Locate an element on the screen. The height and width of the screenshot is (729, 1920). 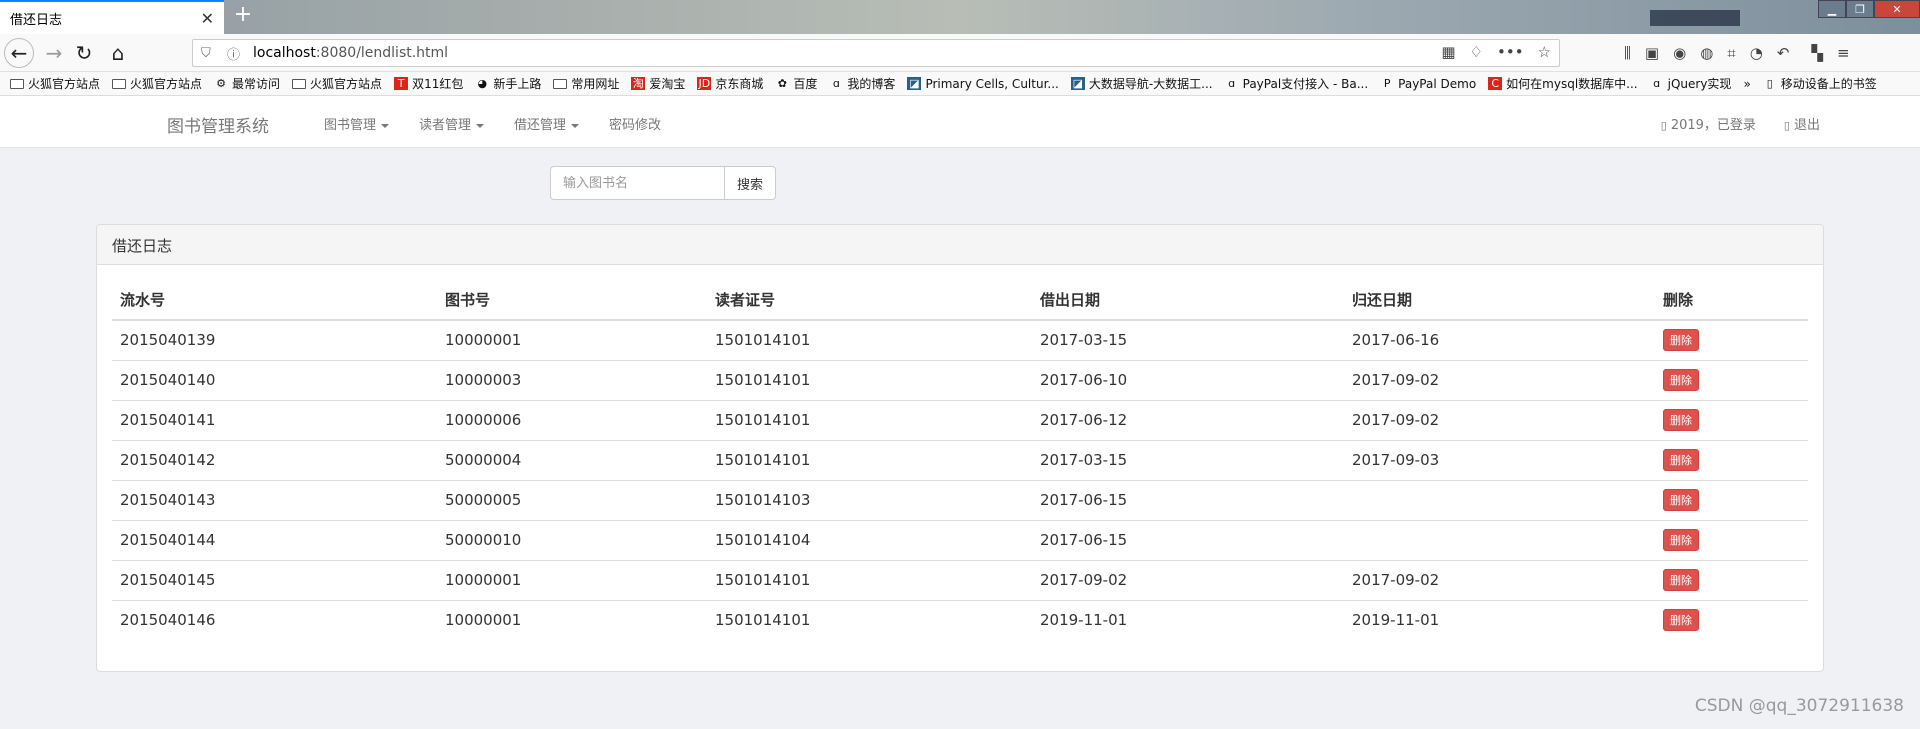
window-close-icon: ✕ is located at coordinates (1897, 9).